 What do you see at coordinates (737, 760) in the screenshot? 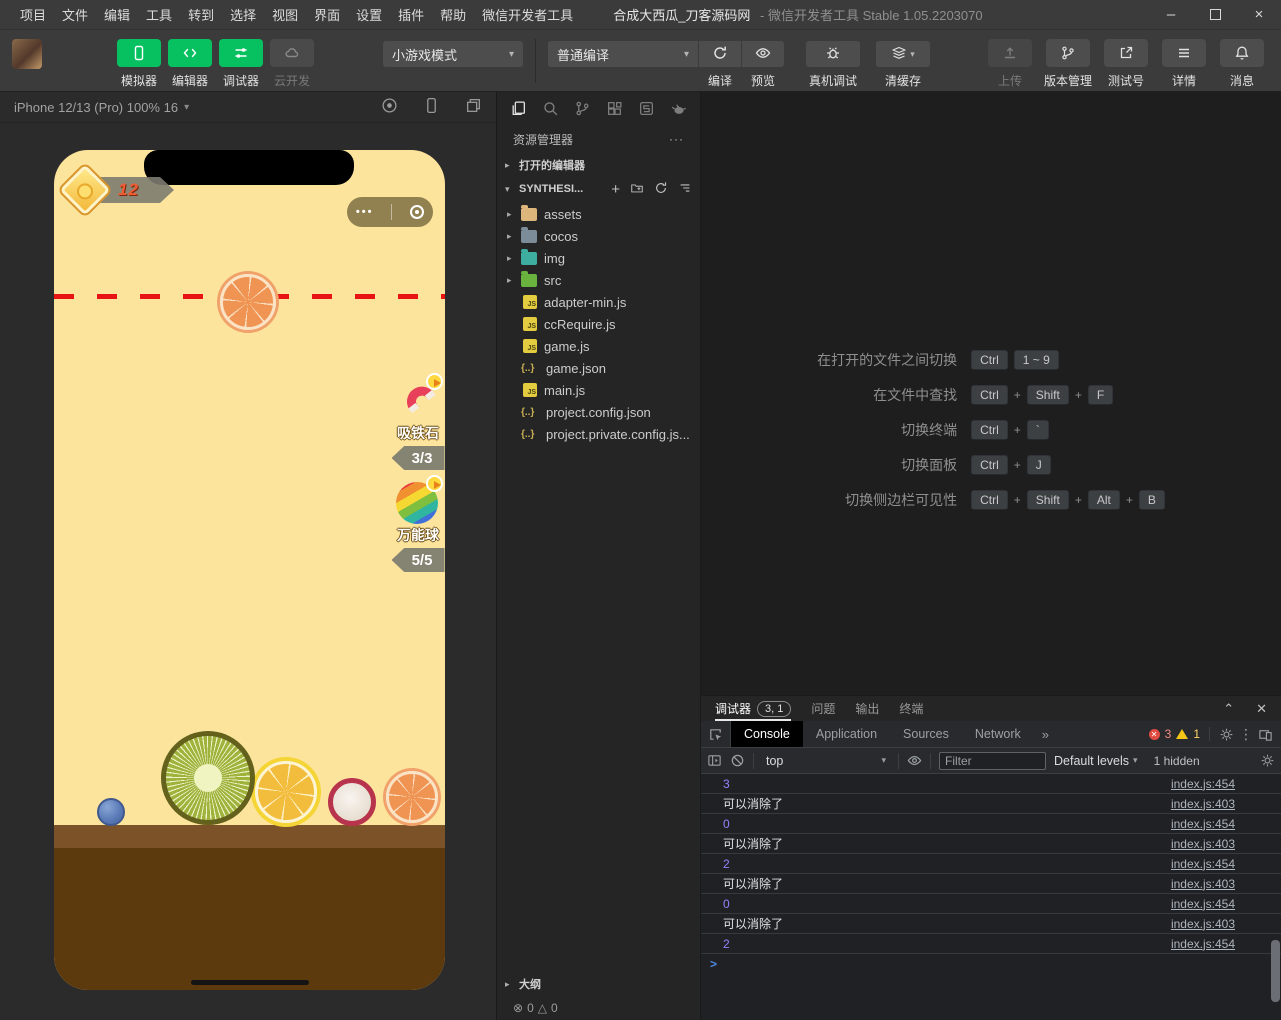
I see `clear-console-icon` at bounding box center [737, 760].